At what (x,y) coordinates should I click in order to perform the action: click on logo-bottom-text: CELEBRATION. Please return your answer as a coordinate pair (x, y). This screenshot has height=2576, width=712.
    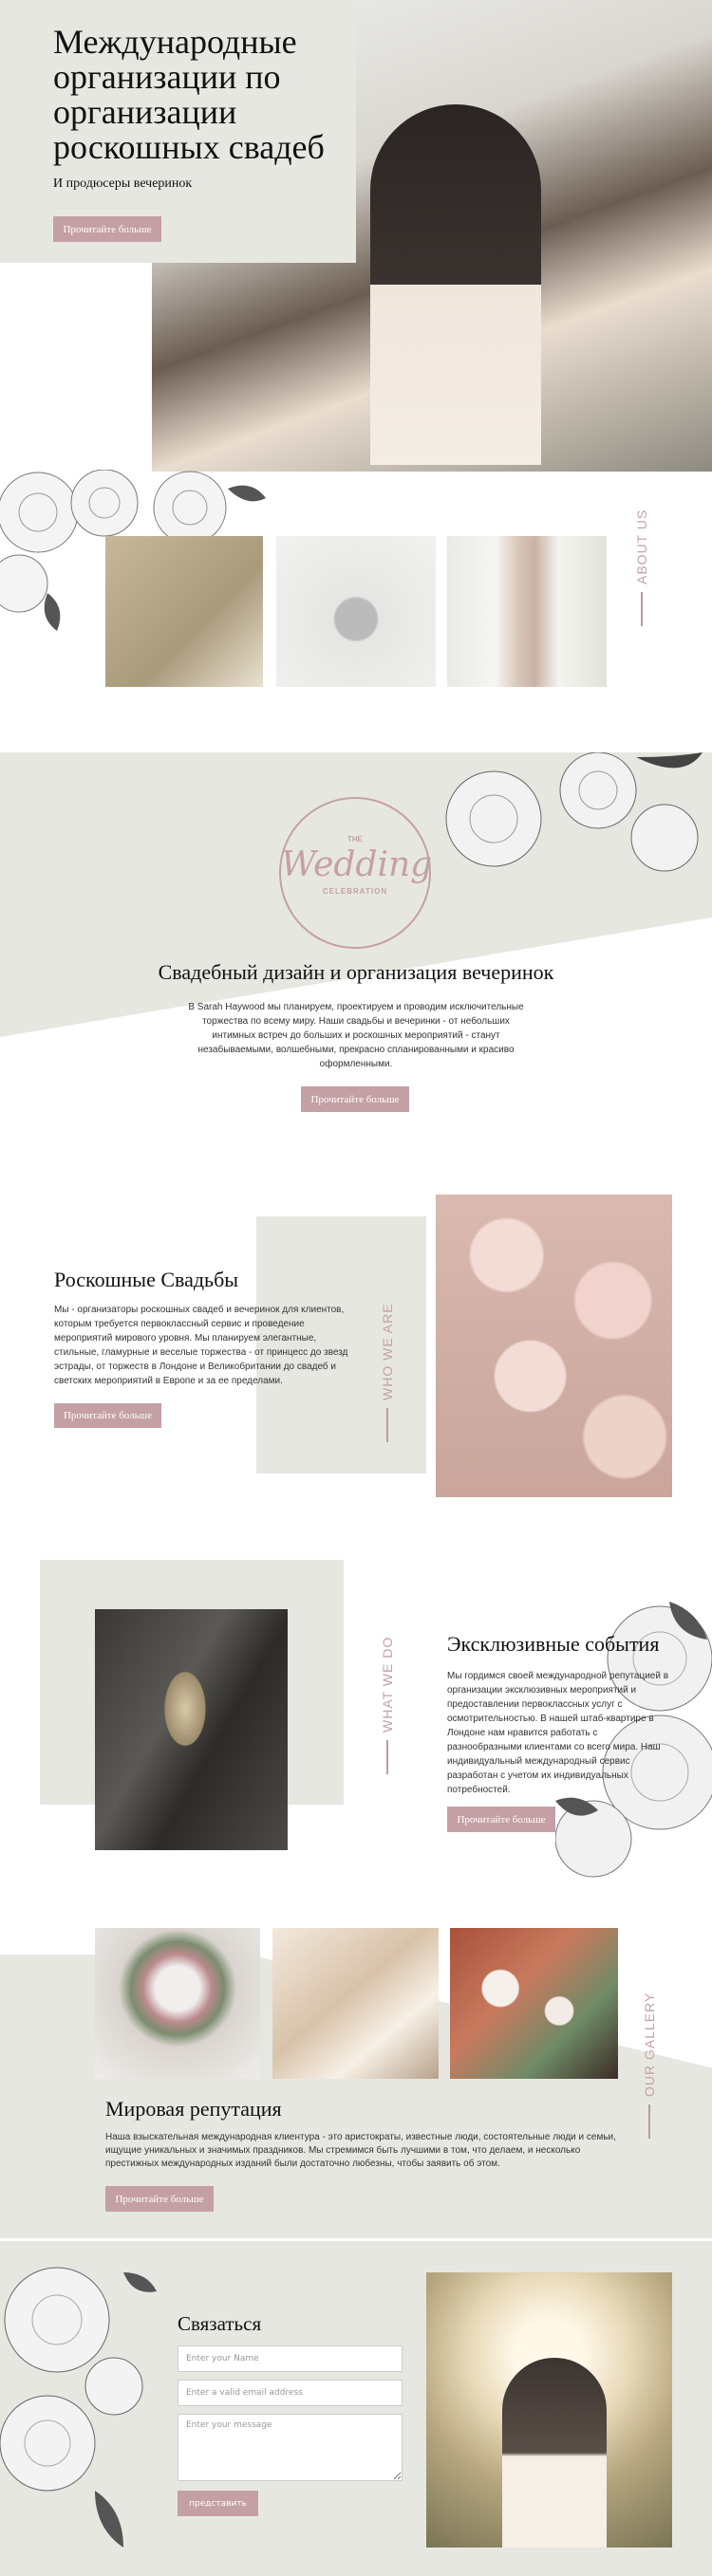
    Looking at the image, I should click on (355, 891).